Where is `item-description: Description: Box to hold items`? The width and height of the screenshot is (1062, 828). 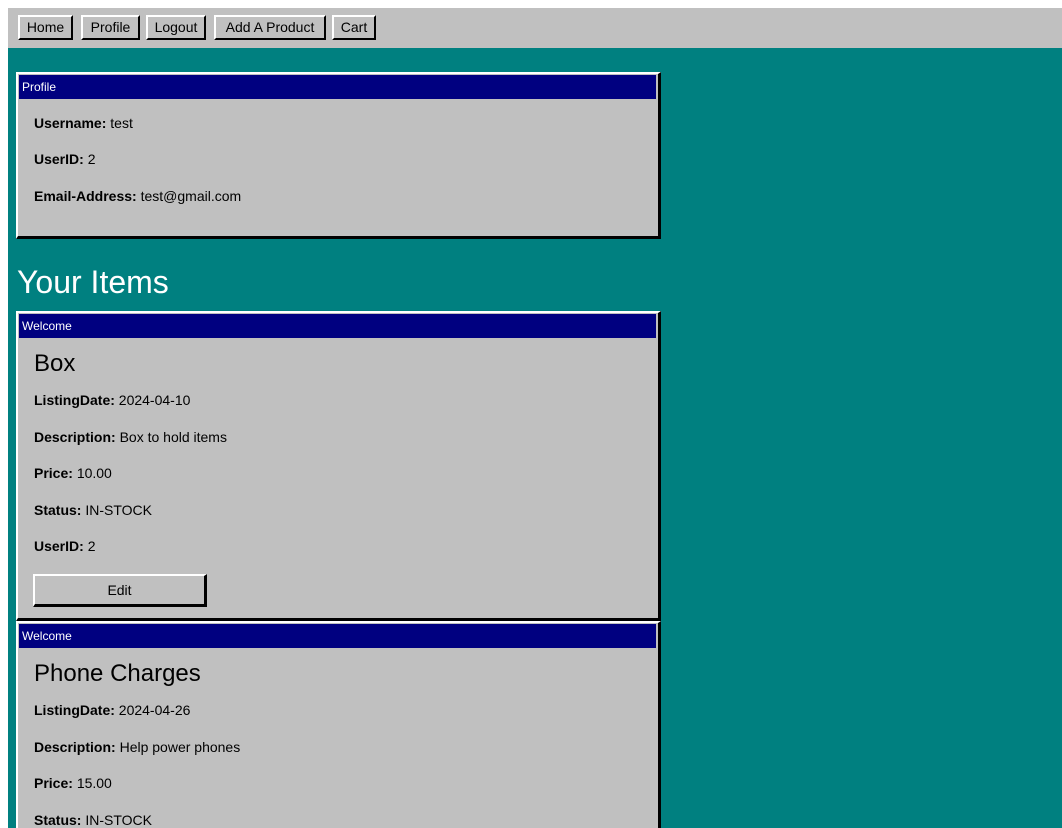 item-description: Description: Box to hold items is located at coordinates (130, 437).